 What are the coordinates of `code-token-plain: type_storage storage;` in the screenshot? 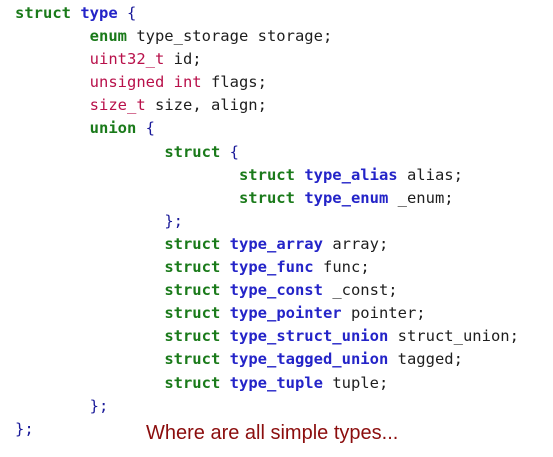 It's located at (229, 36).